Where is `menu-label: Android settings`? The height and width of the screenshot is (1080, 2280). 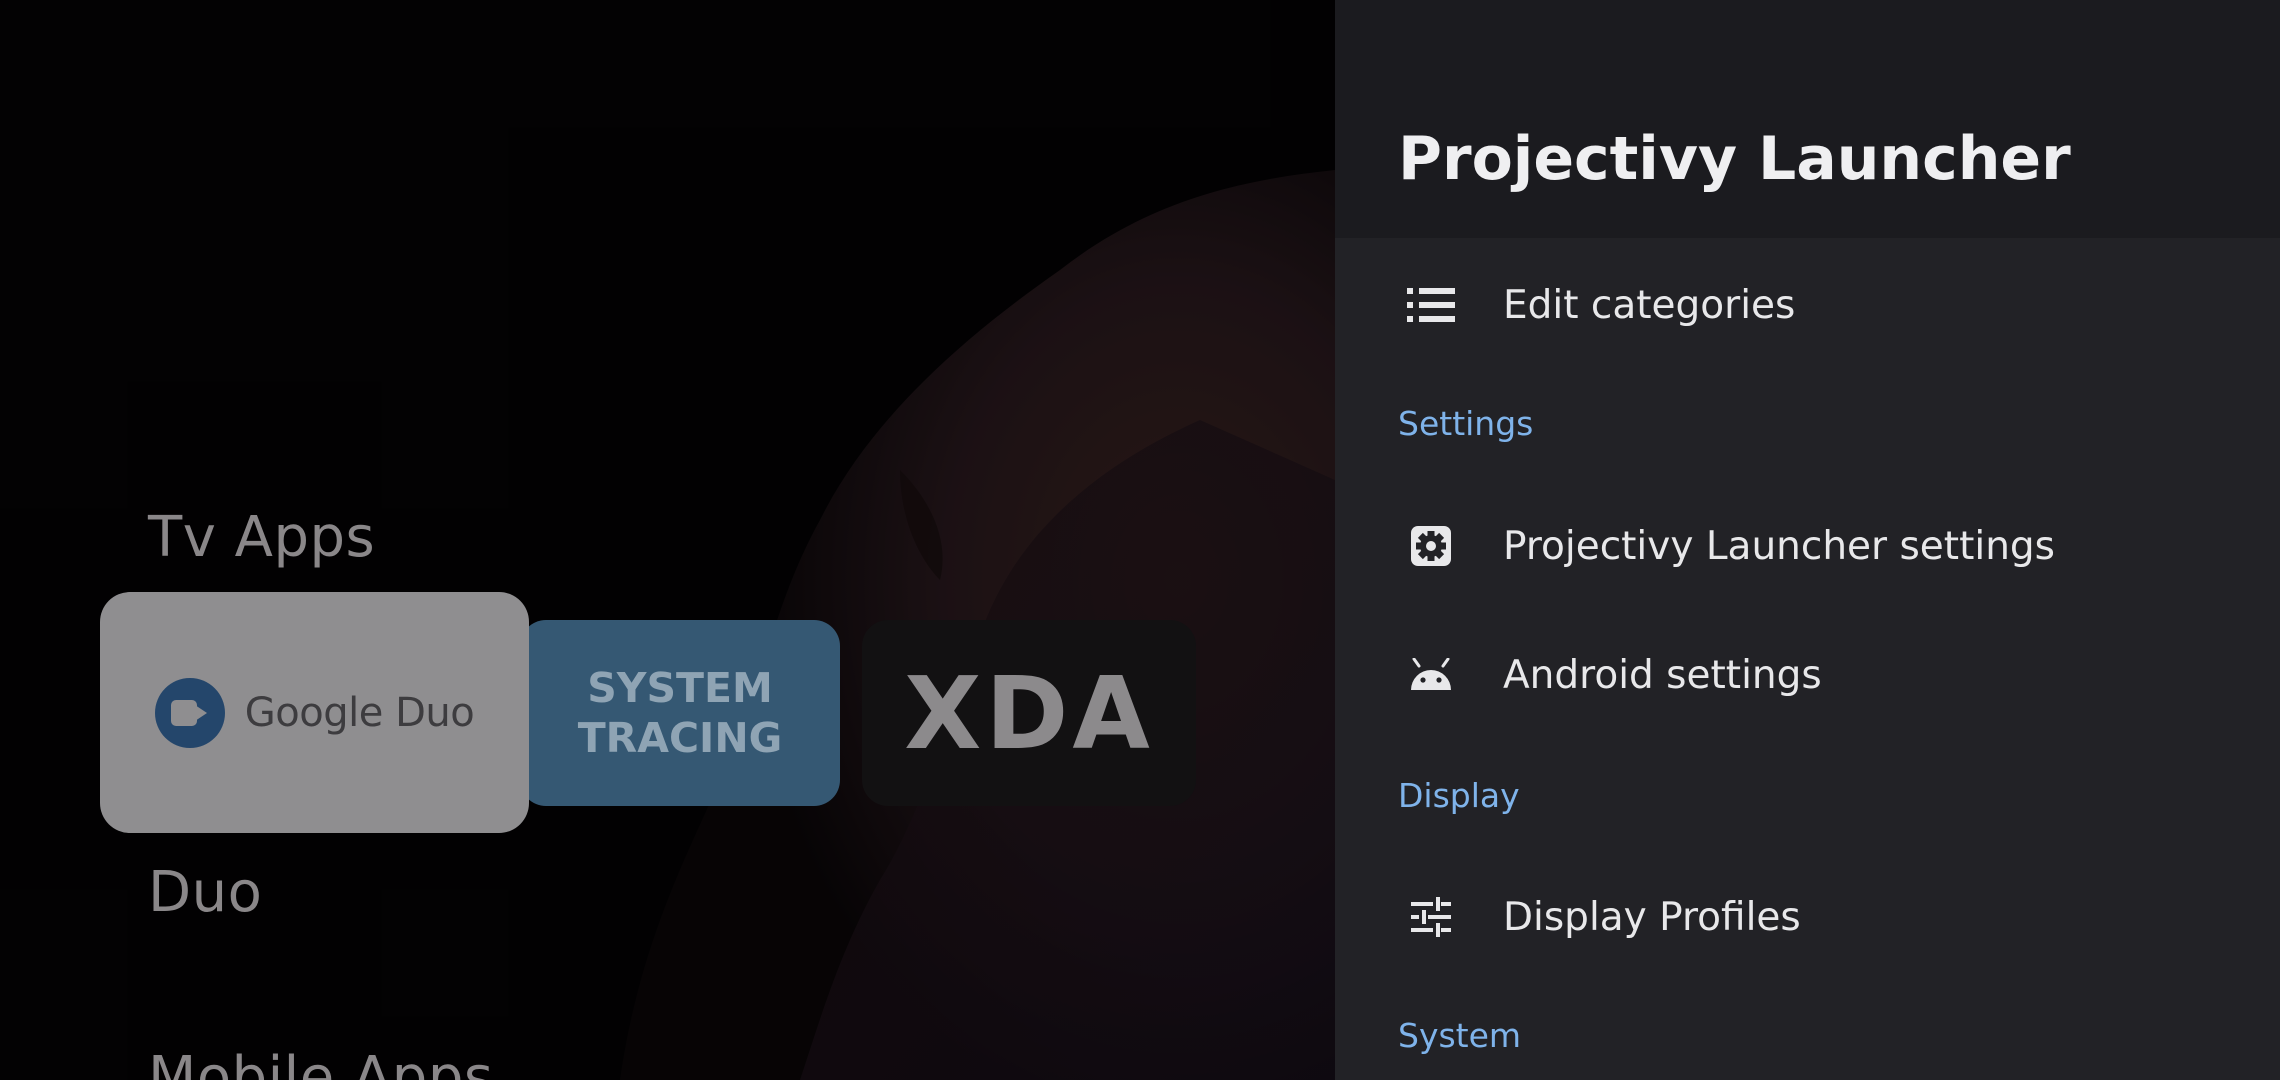 menu-label: Android settings is located at coordinates (1662, 675).